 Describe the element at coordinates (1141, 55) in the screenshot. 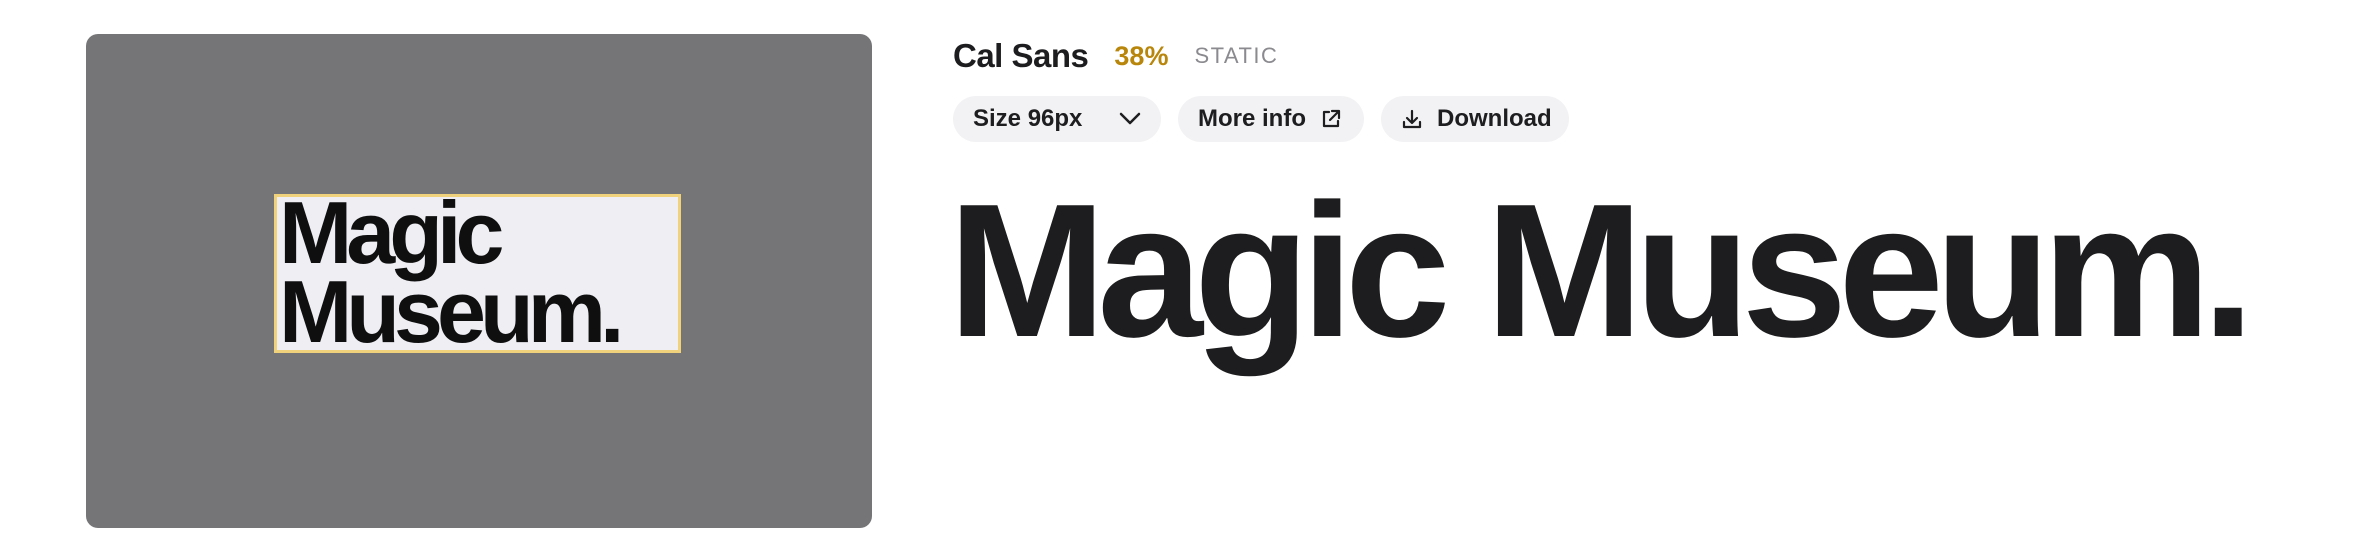

I see `match-percent: 38%` at that location.